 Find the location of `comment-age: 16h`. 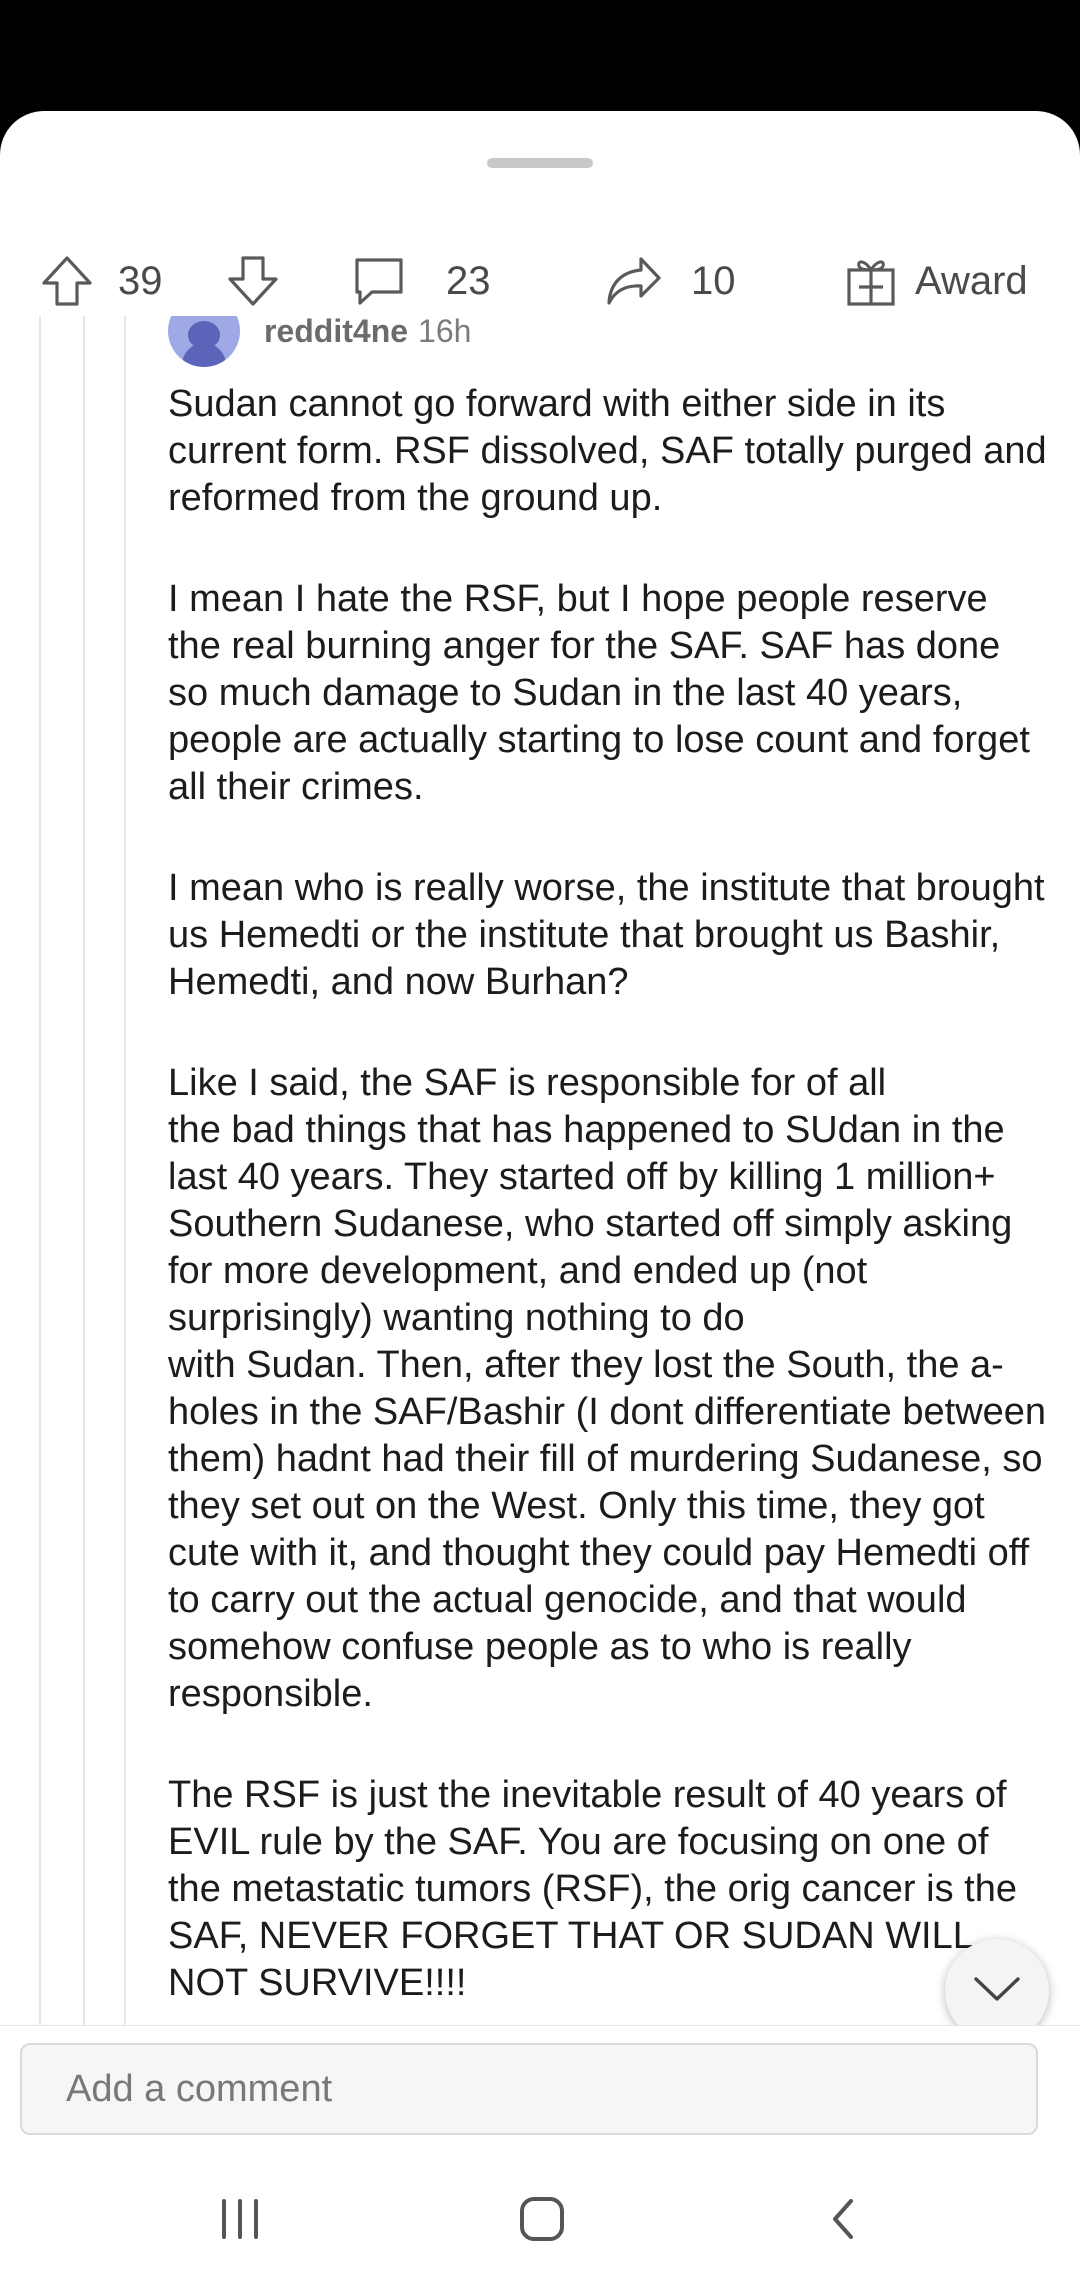

comment-age: 16h is located at coordinates (445, 332).